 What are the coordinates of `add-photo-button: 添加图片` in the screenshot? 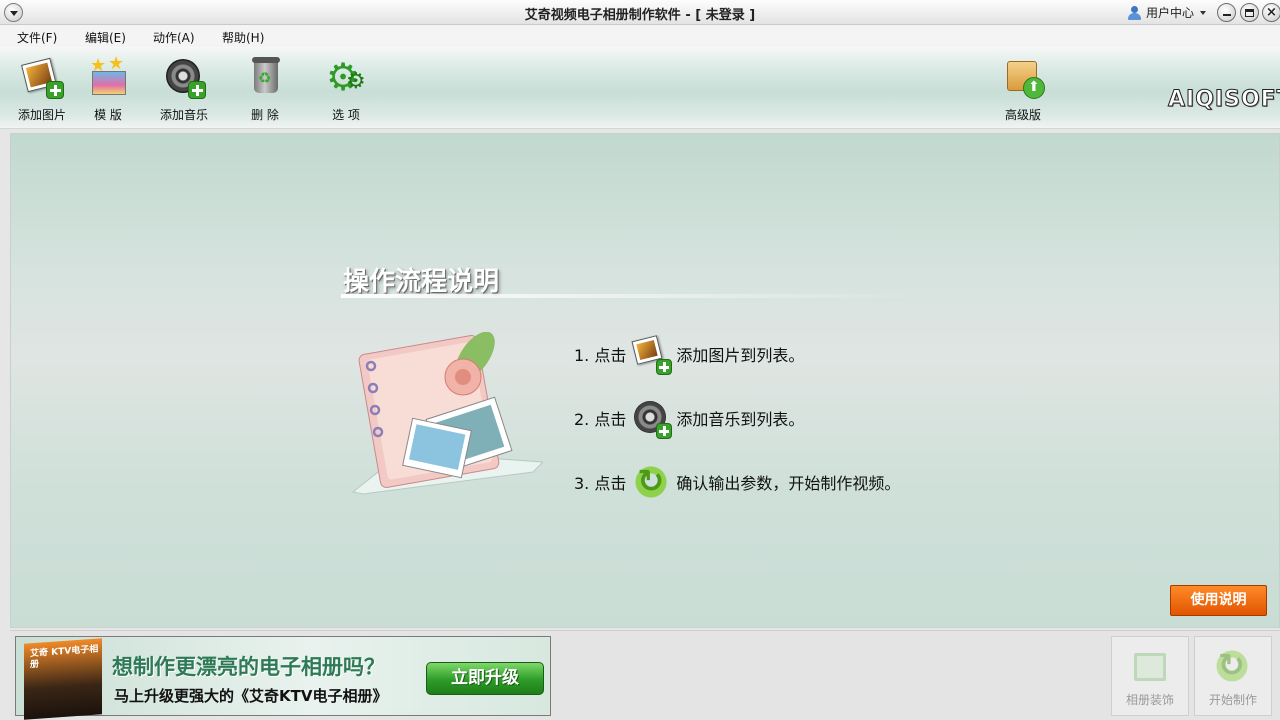 It's located at (42, 89).